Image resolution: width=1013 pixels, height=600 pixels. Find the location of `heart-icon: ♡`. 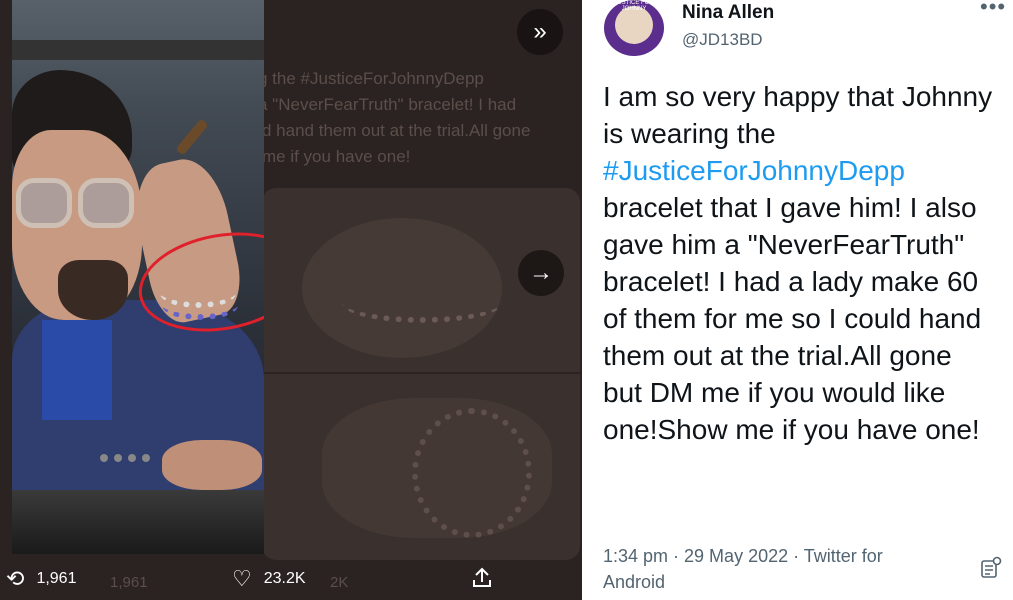

heart-icon: ♡ is located at coordinates (242, 578).